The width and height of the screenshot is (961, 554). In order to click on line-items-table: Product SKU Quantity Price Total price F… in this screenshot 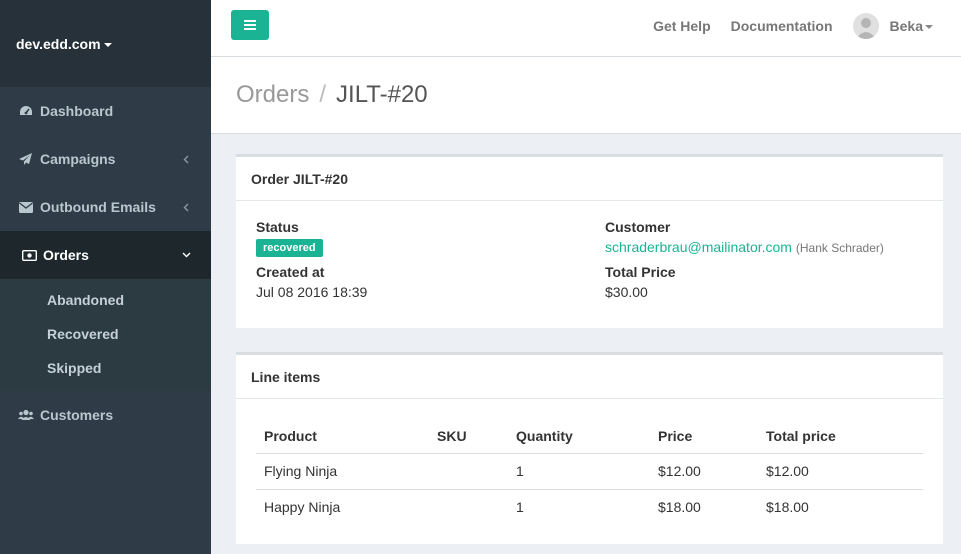, I will do `click(589, 472)`.